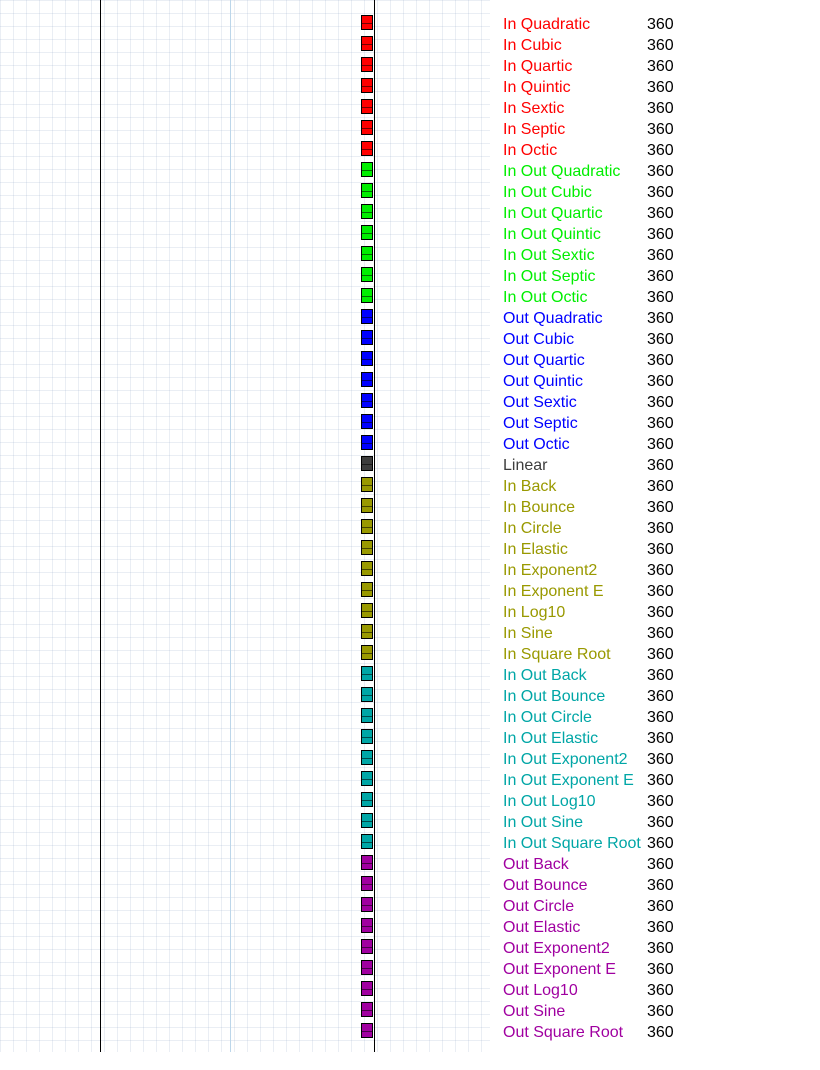 The width and height of the screenshot is (820, 1070). I want to click on list-item: In Out Quartic 360, so click(653, 213).